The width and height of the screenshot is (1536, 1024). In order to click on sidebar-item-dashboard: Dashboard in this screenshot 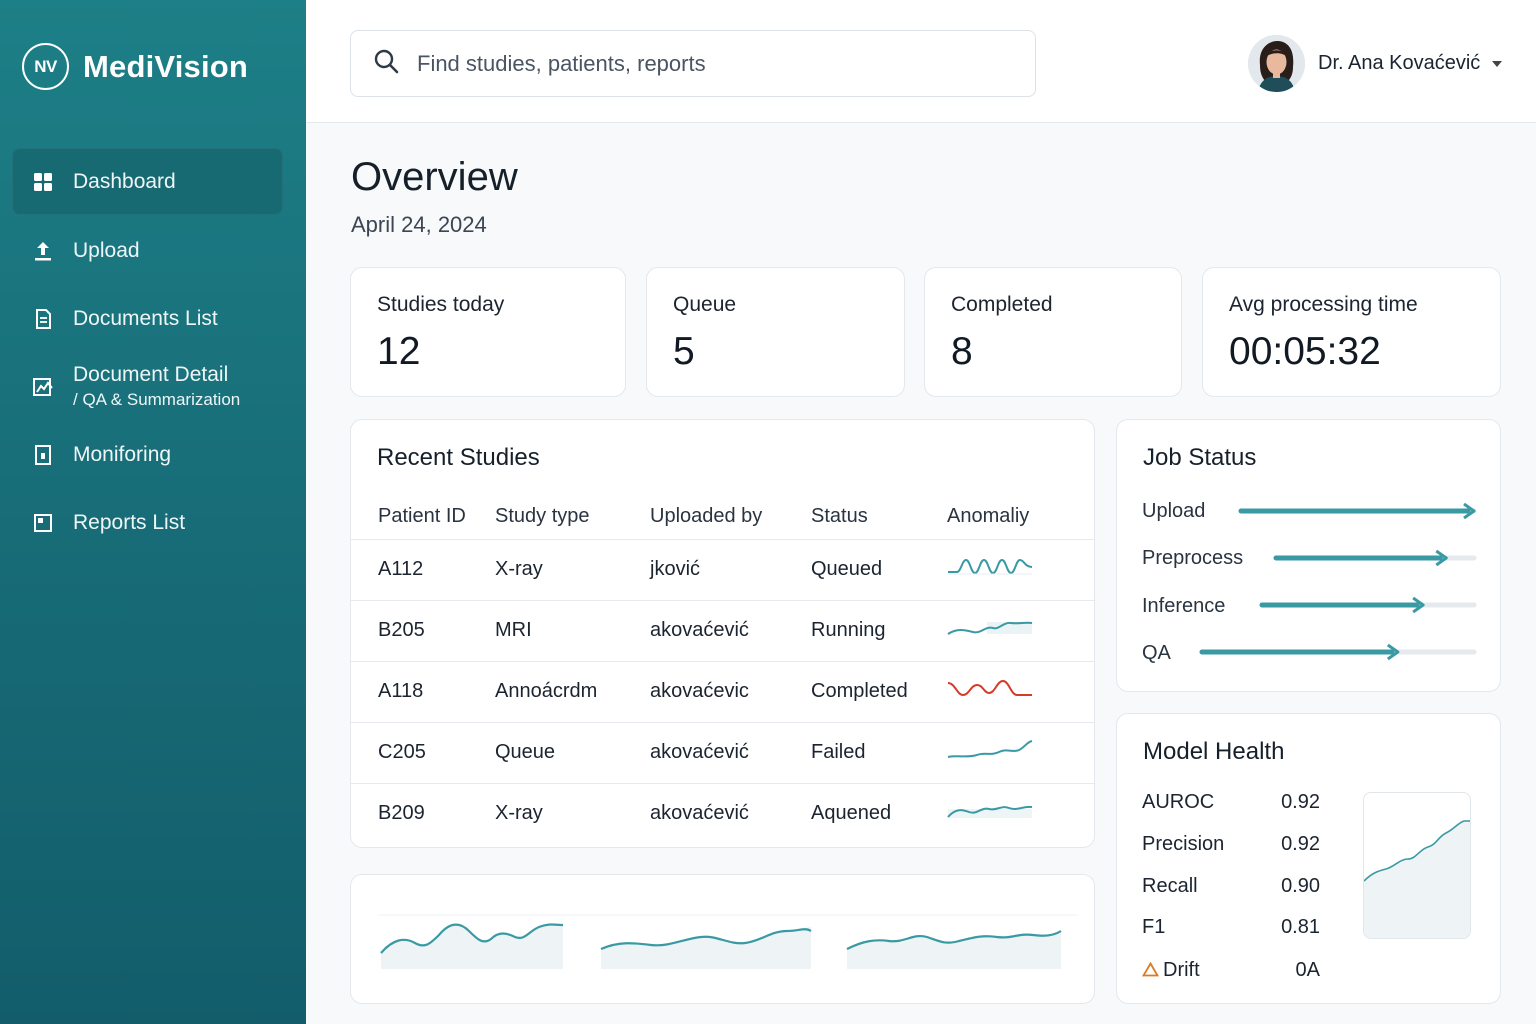, I will do `click(147, 181)`.